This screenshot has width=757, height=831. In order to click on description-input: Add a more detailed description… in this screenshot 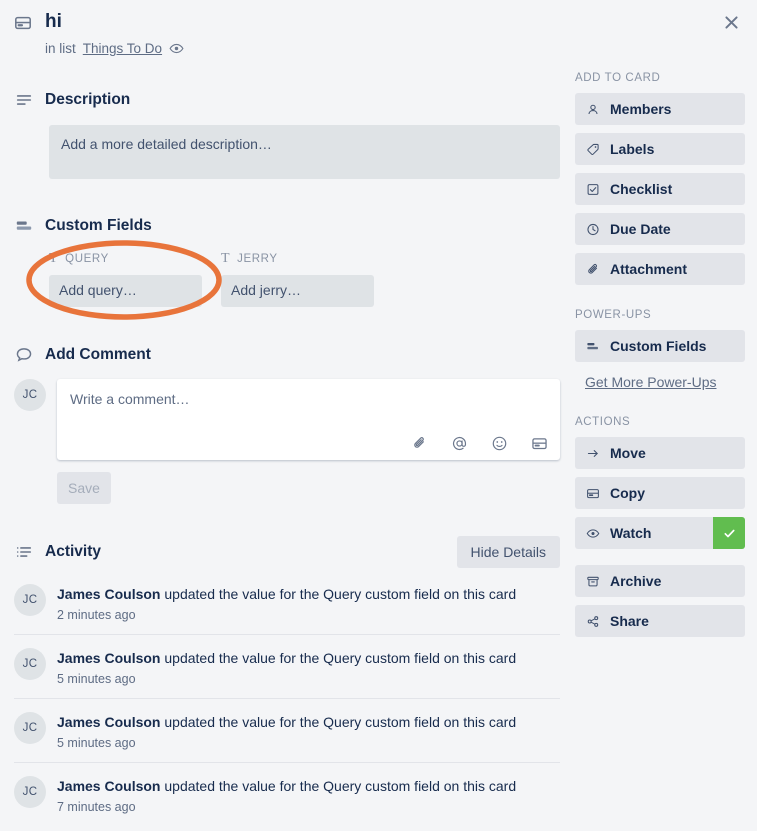, I will do `click(304, 152)`.